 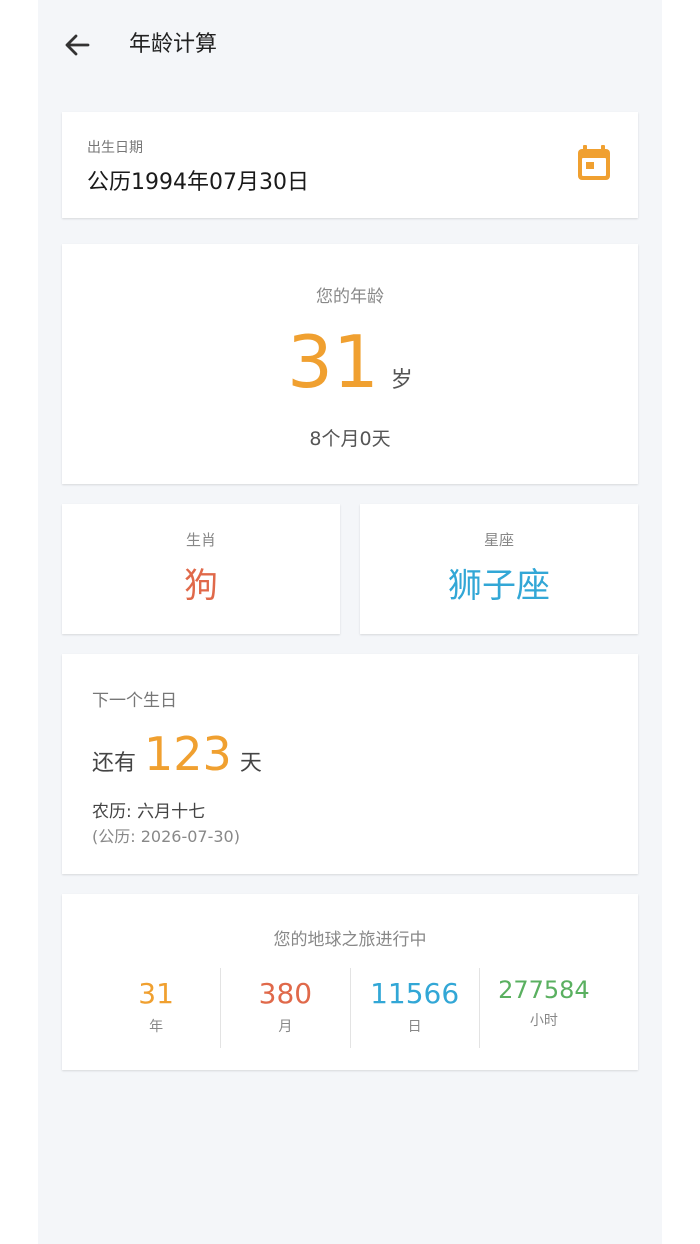 I want to click on stat-value: 31, so click(x=156, y=993).